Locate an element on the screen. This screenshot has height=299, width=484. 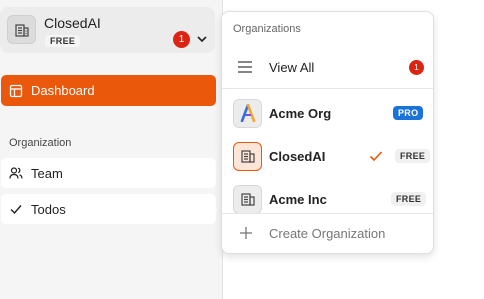
section-label: Organization is located at coordinates (40, 143).